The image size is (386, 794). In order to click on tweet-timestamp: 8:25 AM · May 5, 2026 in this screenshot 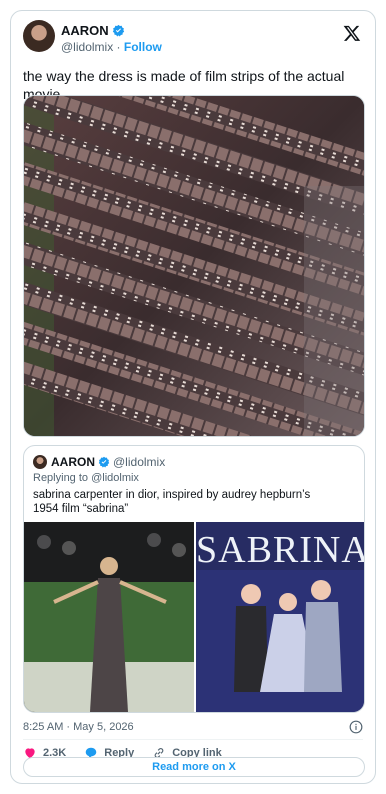, I will do `click(78, 727)`.